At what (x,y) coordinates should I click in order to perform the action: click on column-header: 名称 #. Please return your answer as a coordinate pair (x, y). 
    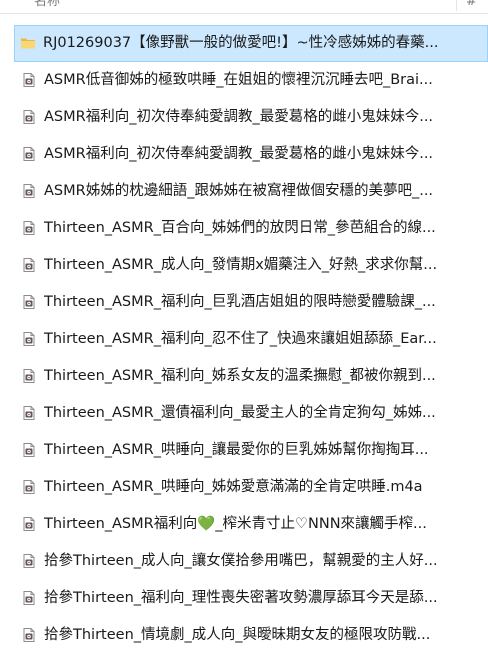
    Looking at the image, I should click on (244, 7).